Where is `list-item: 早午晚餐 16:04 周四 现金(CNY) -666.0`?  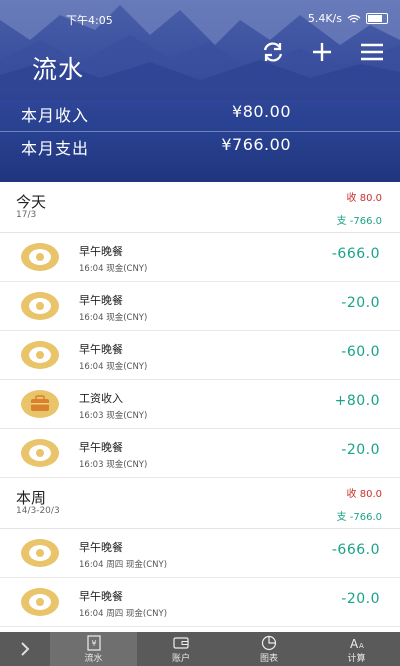 list-item: 早午晚餐 16:04 周四 现金(CNY) -666.0 is located at coordinates (200, 553).